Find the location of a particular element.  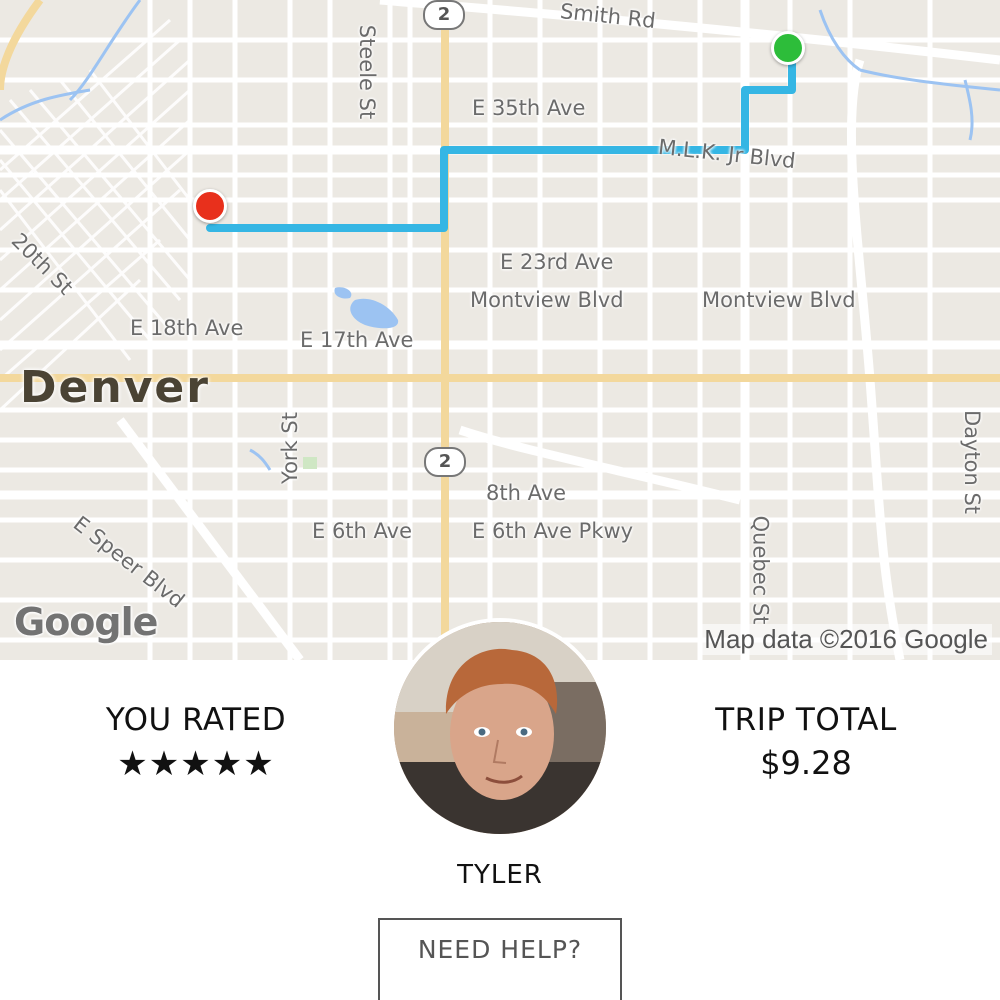

street-label-e-6th-ave-pkwy: E 6th Ave Pkwy is located at coordinates (553, 531).